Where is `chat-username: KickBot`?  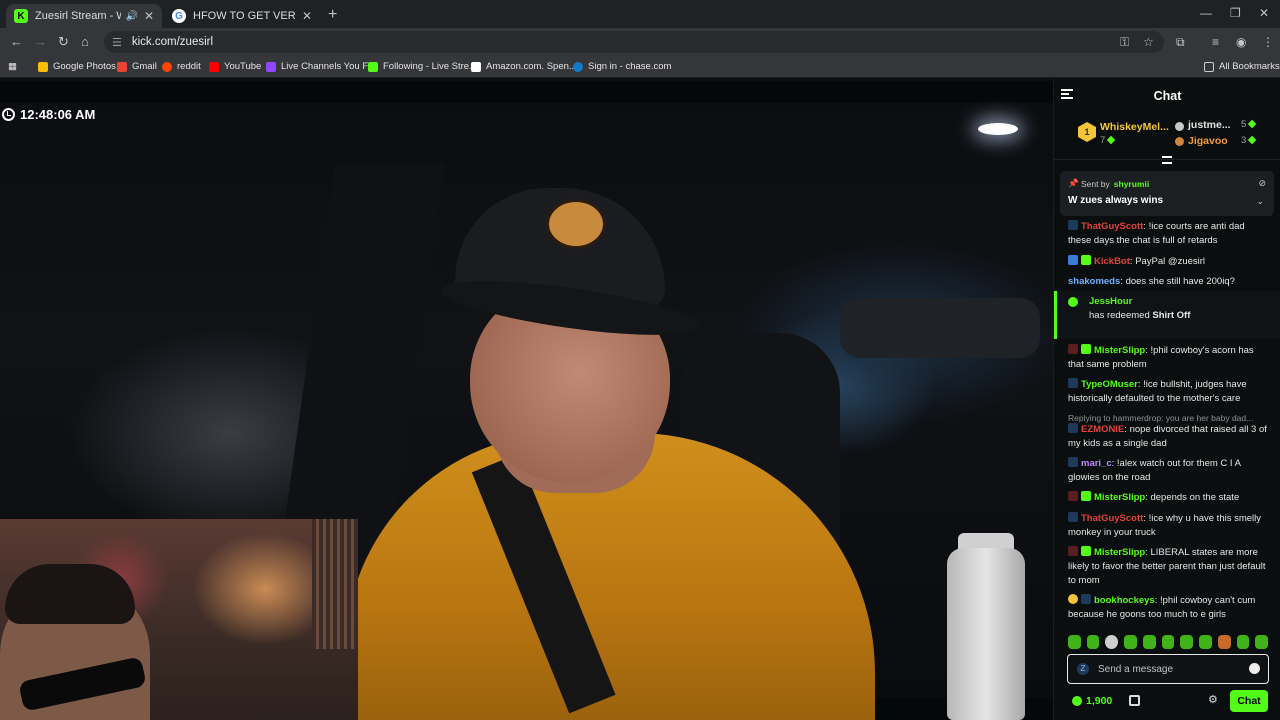 chat-username: KickBot is located at coordinates (1112, 261).